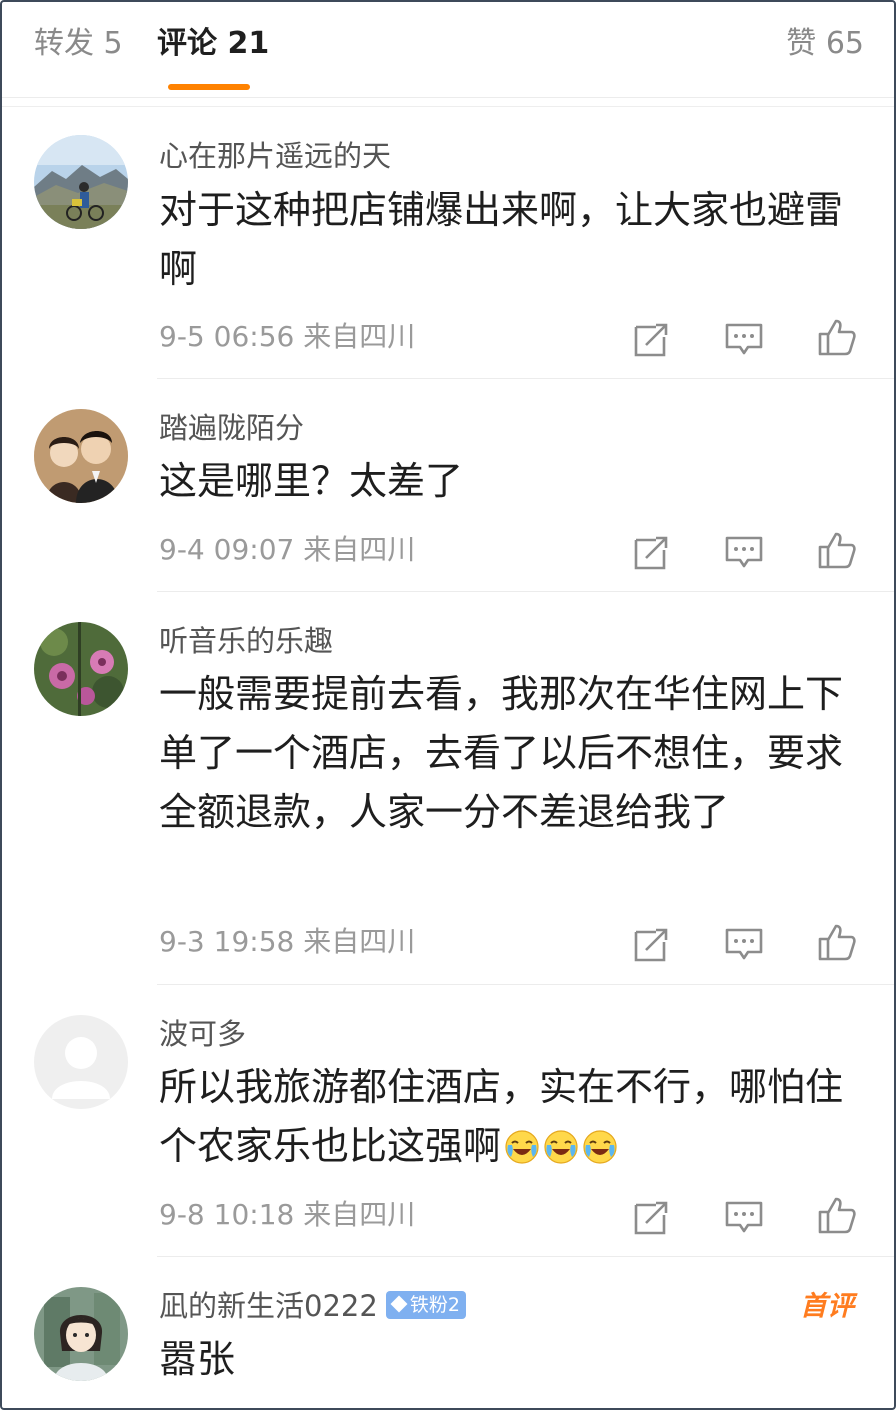 The width and height of the screenshot is (896, 1410). What do you see at coordinates (827, 1306) in the screenshot?
I see `first-review-tag: 首评` at bounding box center [827, 1306].